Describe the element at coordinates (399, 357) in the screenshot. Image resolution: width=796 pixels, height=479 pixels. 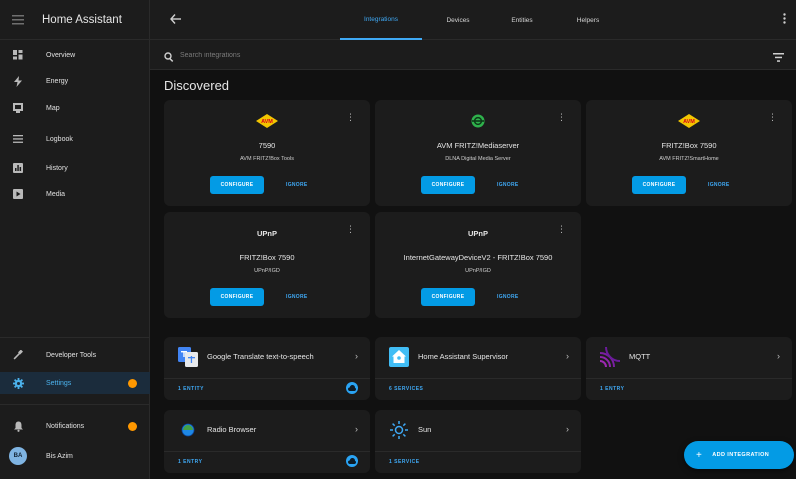
I see `home-assistant-icon` at that location.